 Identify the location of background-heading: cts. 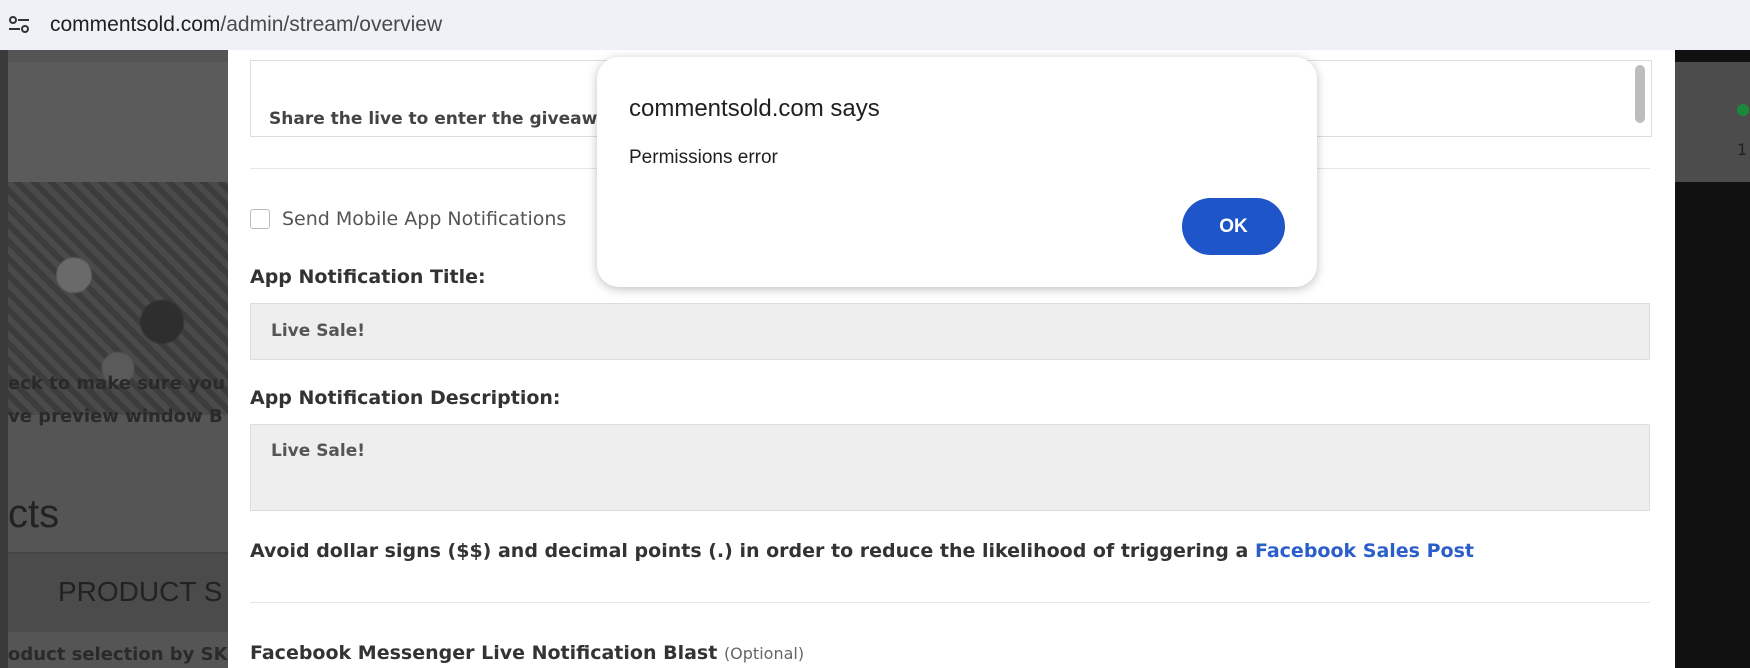
(34, 514).